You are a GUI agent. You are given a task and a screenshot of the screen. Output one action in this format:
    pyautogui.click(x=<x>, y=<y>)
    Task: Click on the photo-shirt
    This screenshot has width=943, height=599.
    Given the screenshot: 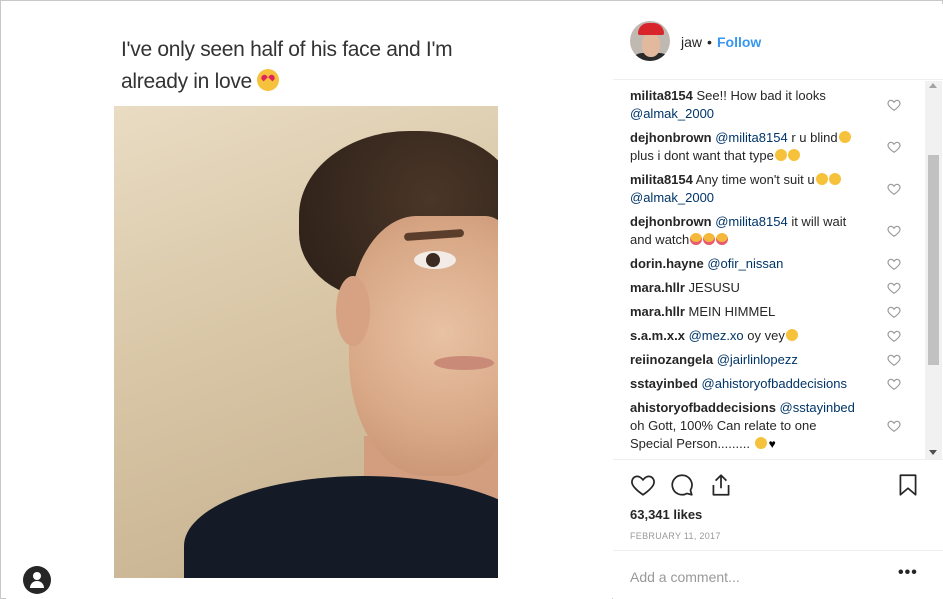 What is the action you would take?
    pyautogui.click(x=341, y=527)
    